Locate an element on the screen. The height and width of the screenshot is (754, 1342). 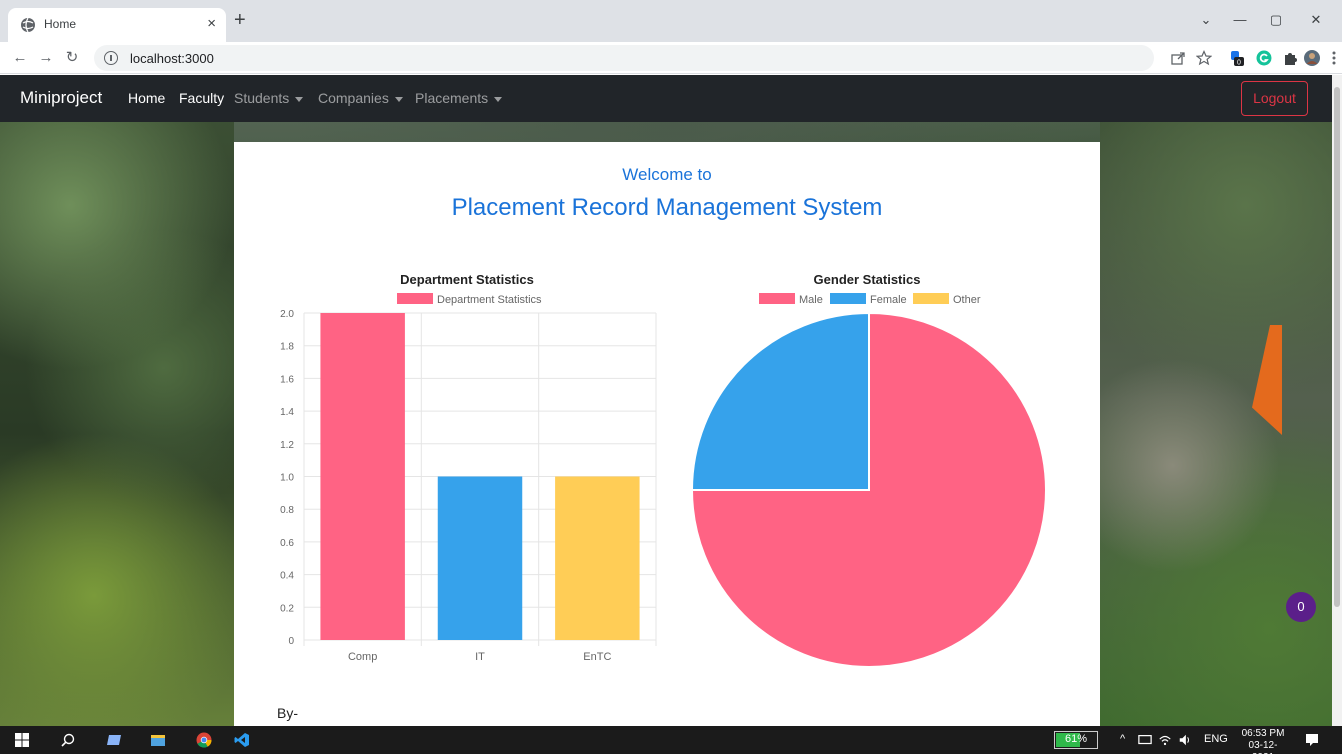
language-indicator: ENG is located at coordinates (1216, 739).